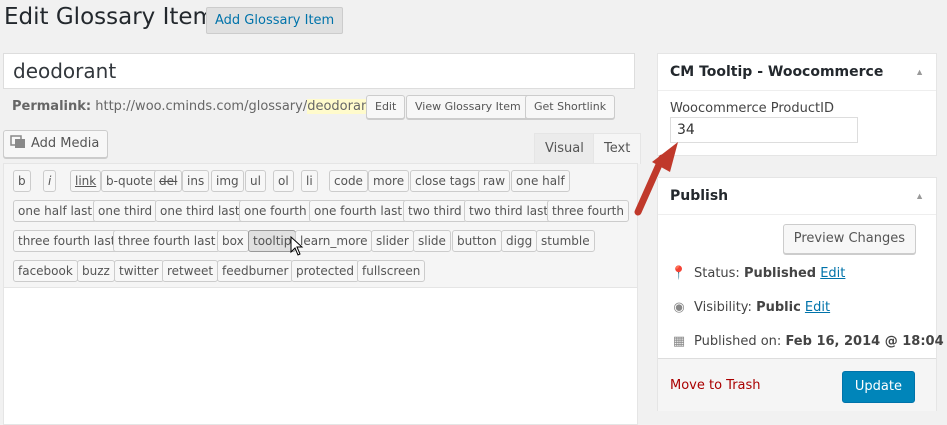 The image size is (947, 425). I want to click on visibility-value: Public, so click(778, 307).